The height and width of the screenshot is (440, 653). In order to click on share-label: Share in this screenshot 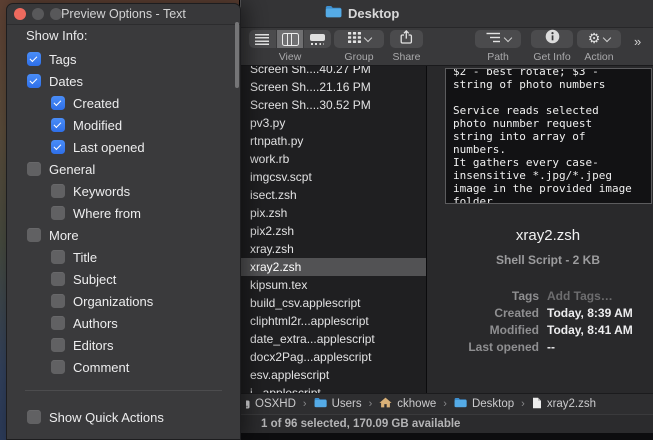, I will do `click(406, 57)`.